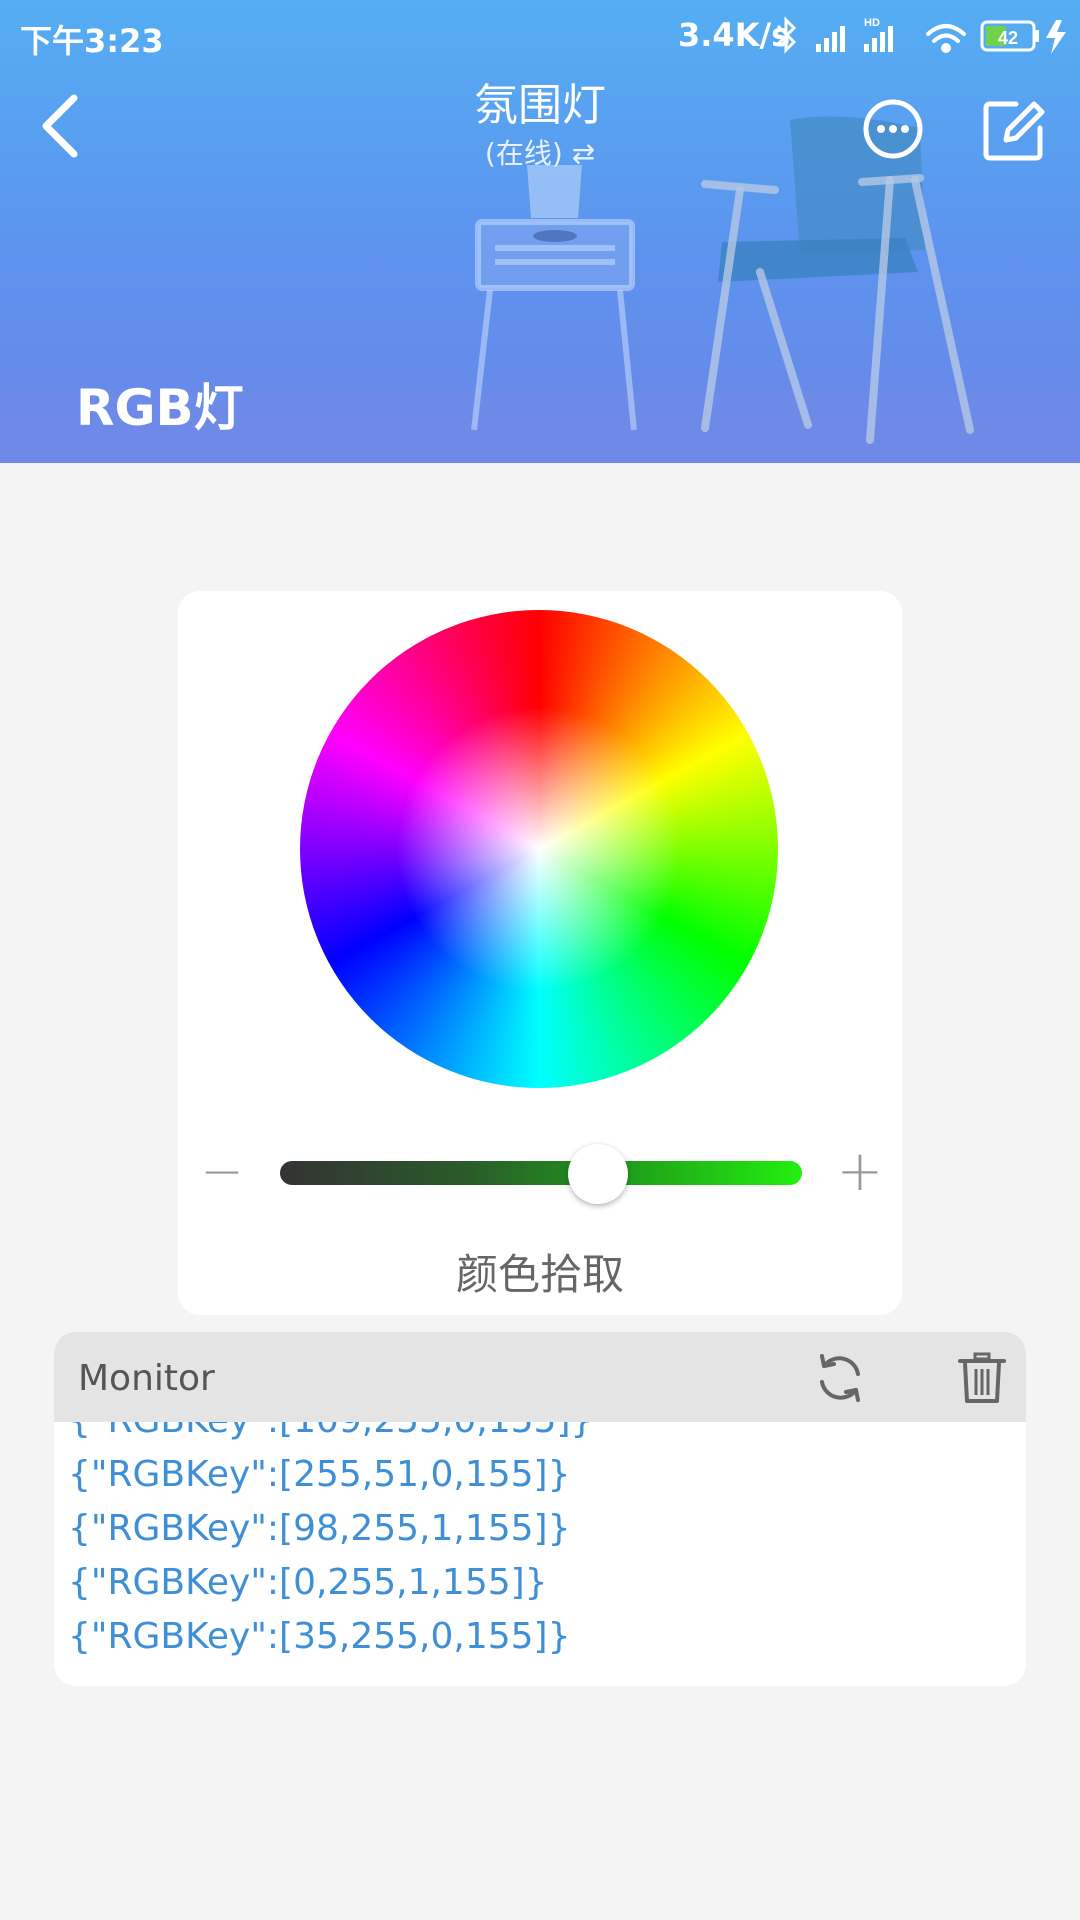 Image resolution: width=1080 pixels, height=1920 pixels. I want to click on status-time: 下午3:23, so click(92, 41).